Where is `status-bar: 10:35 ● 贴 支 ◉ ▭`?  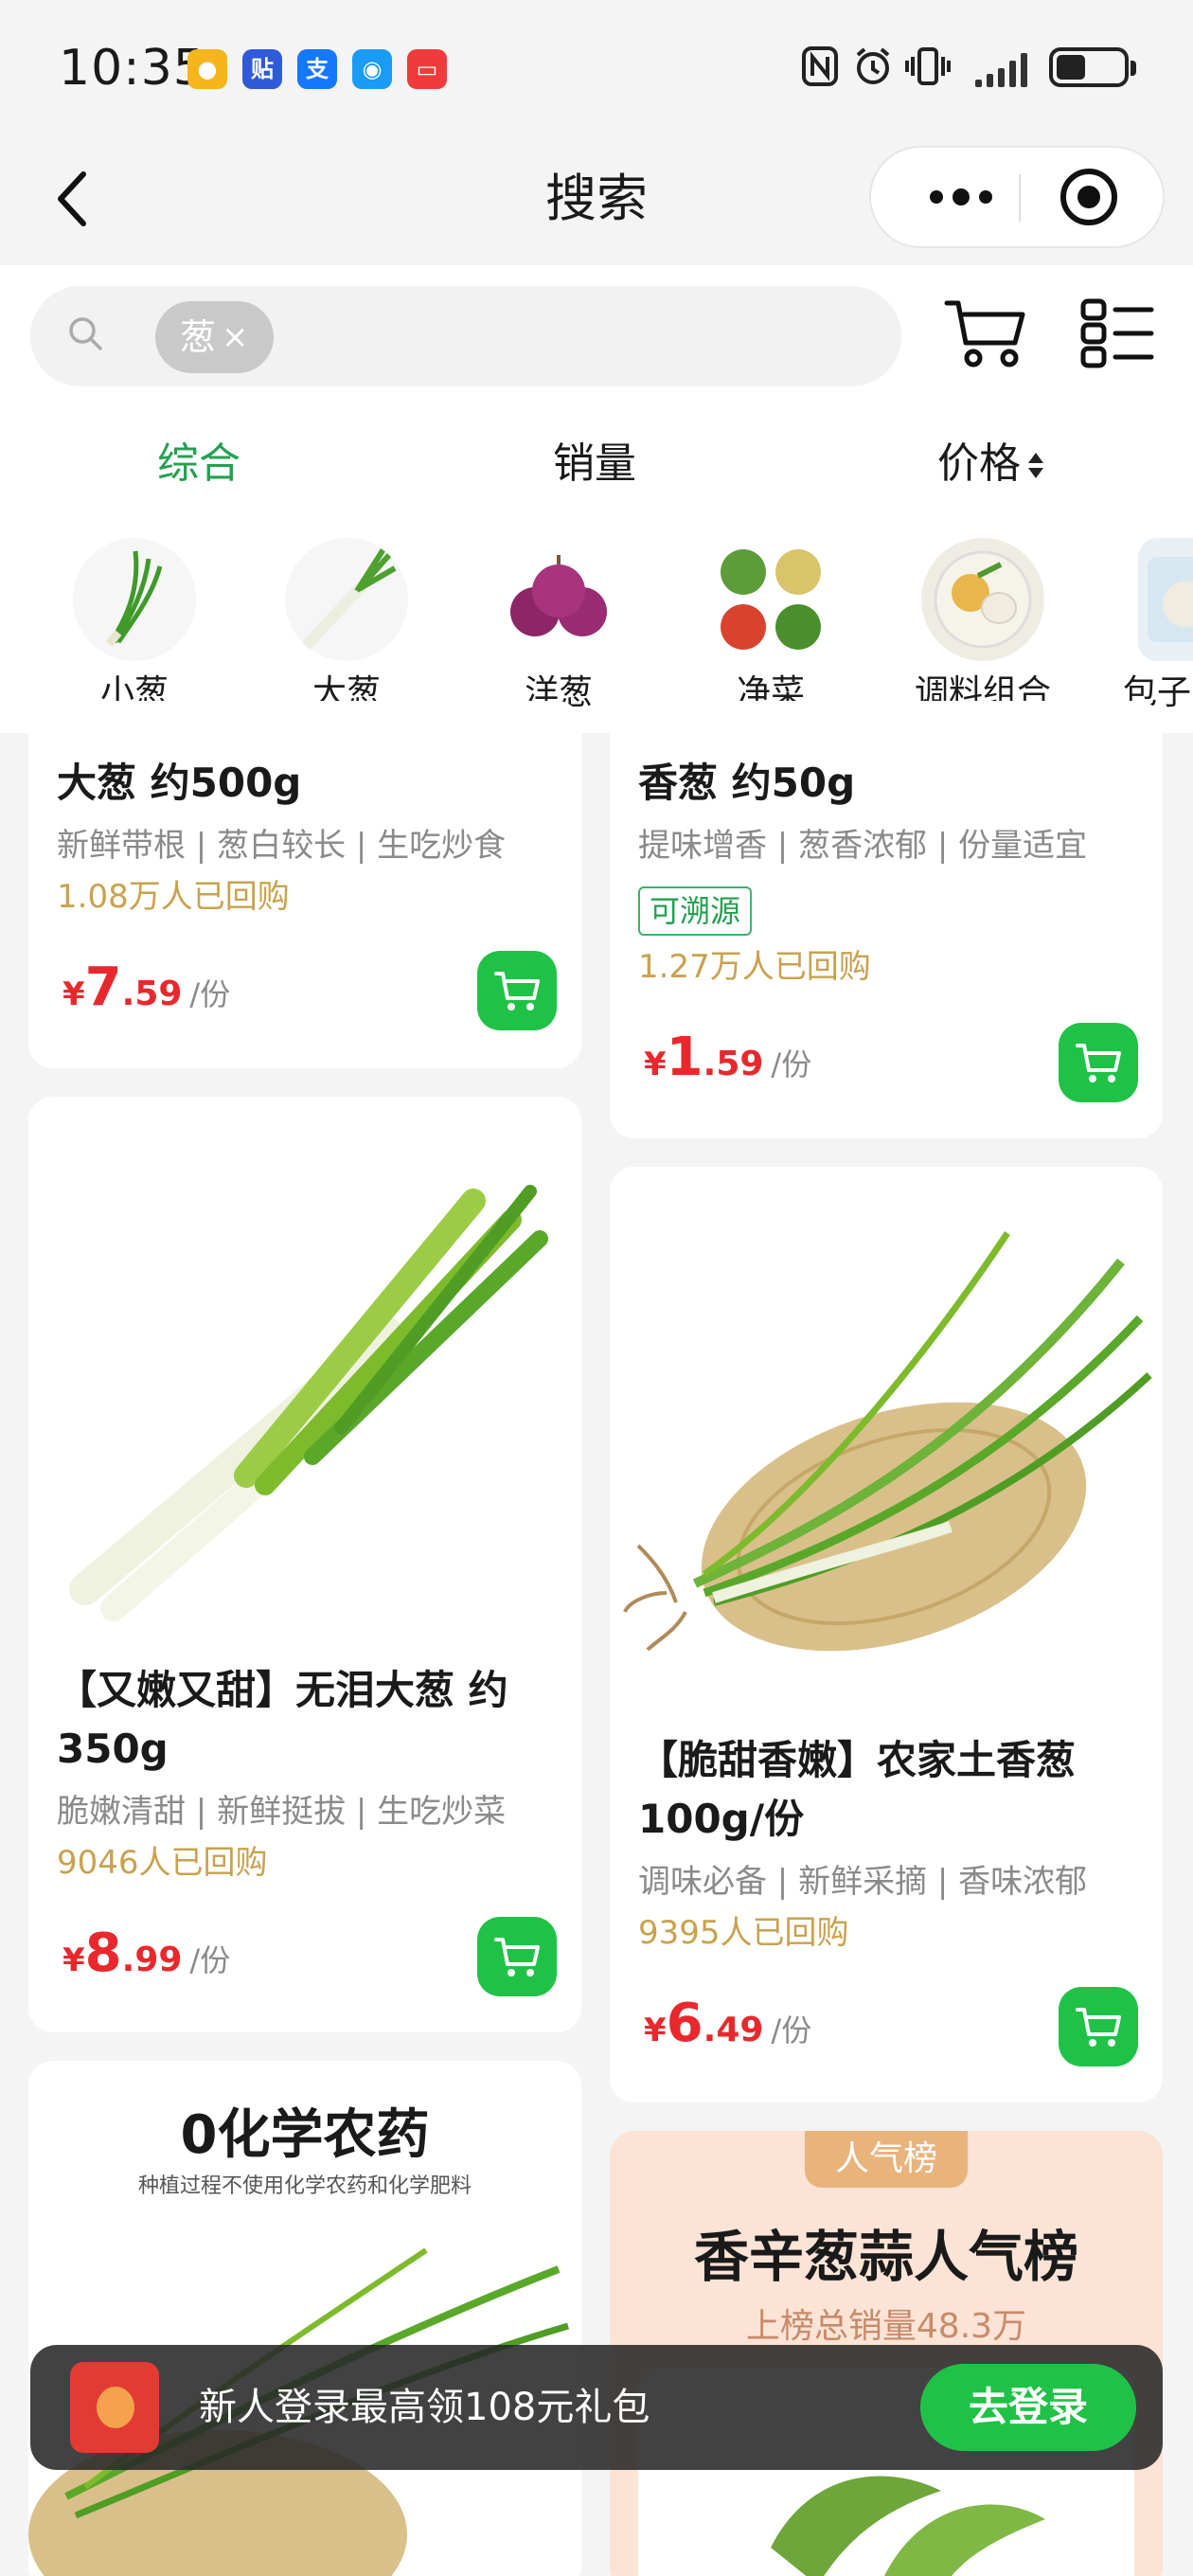
status-bar: 10:35 ● 贴 支 ◉ ▭ is located at coordinates (596, 66).